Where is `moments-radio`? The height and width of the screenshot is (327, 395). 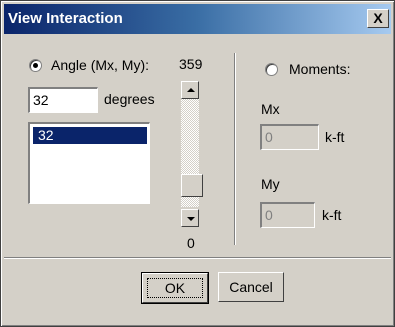
moments-radio is located at coordinates (271, 69).